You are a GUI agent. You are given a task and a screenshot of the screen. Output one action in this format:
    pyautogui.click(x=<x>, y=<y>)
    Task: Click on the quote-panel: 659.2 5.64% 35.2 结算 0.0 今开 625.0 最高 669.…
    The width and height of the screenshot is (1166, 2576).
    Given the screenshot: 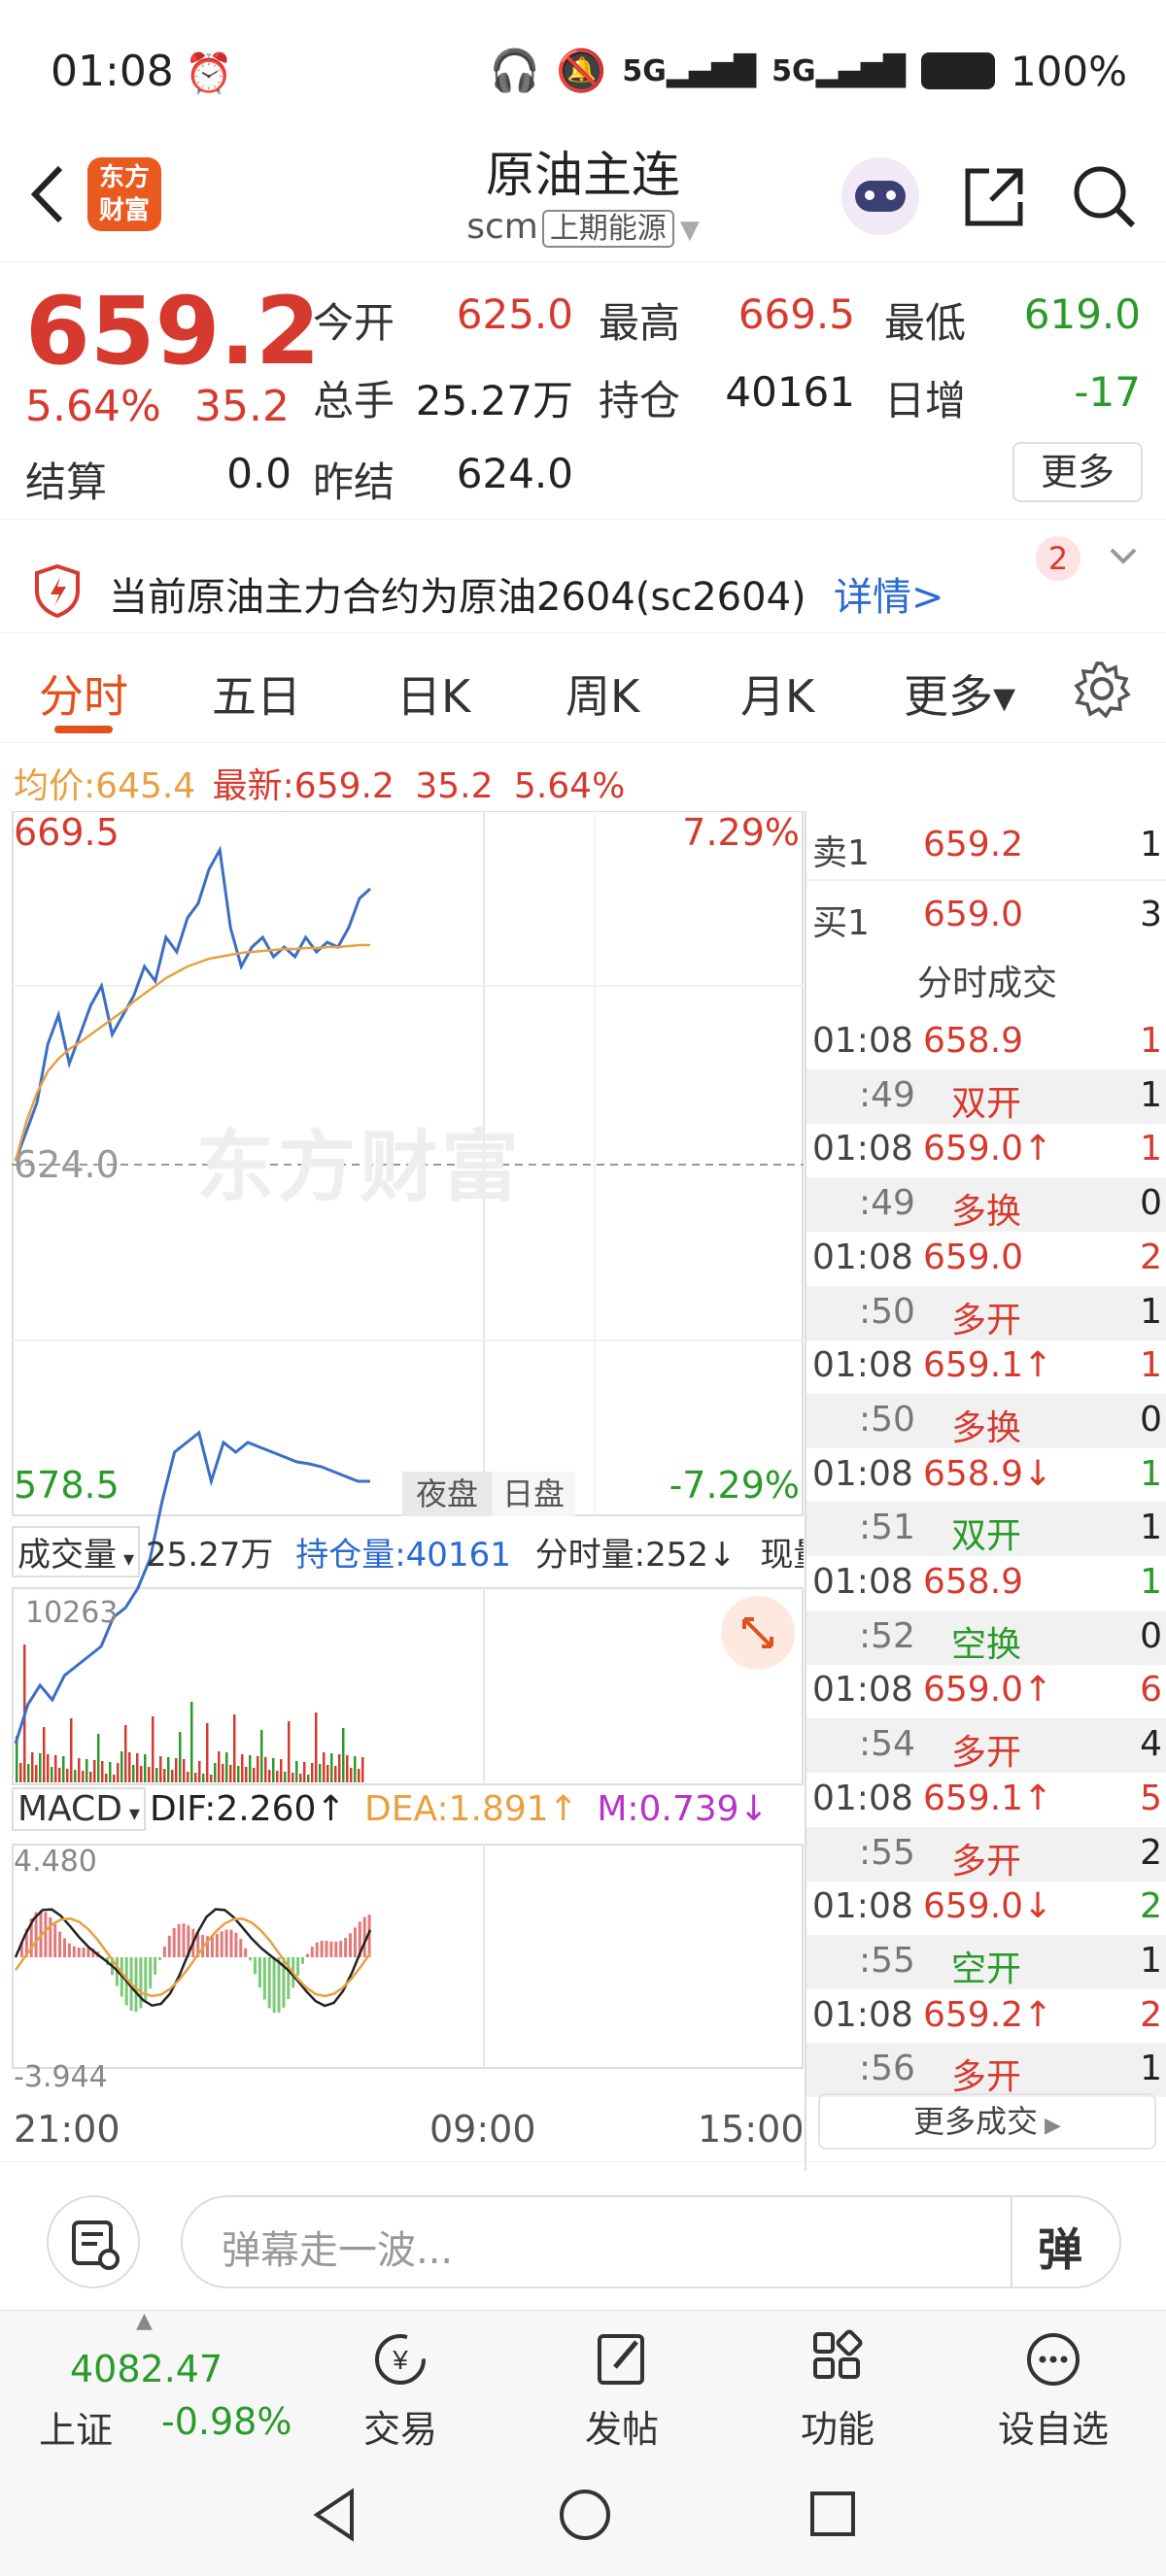 What is the action you would take?
    pyautogui.click(x=583, y=393)
    